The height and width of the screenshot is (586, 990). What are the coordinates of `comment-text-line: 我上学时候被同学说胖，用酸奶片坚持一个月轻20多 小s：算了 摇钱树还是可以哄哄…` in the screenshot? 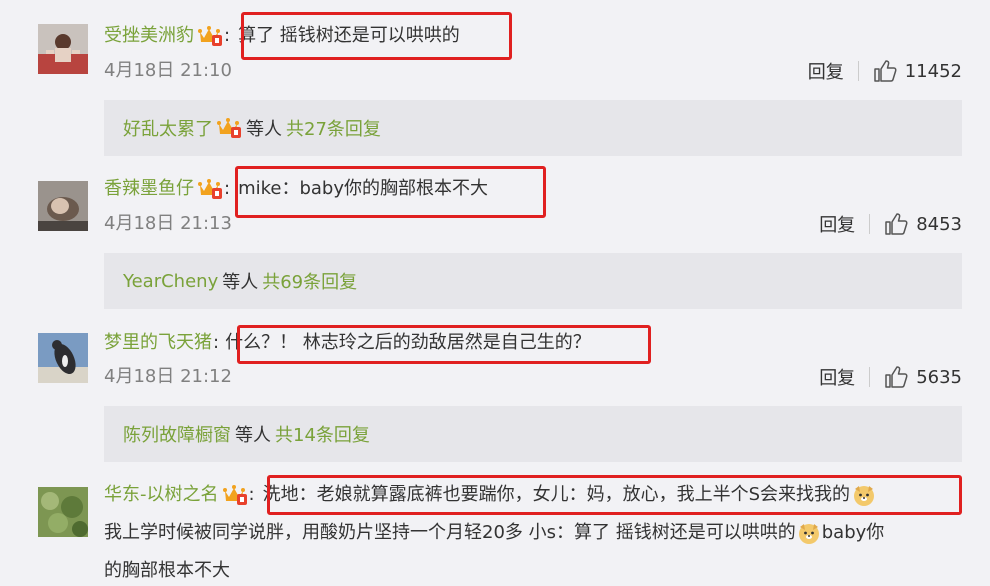 It's located at (450, 532).